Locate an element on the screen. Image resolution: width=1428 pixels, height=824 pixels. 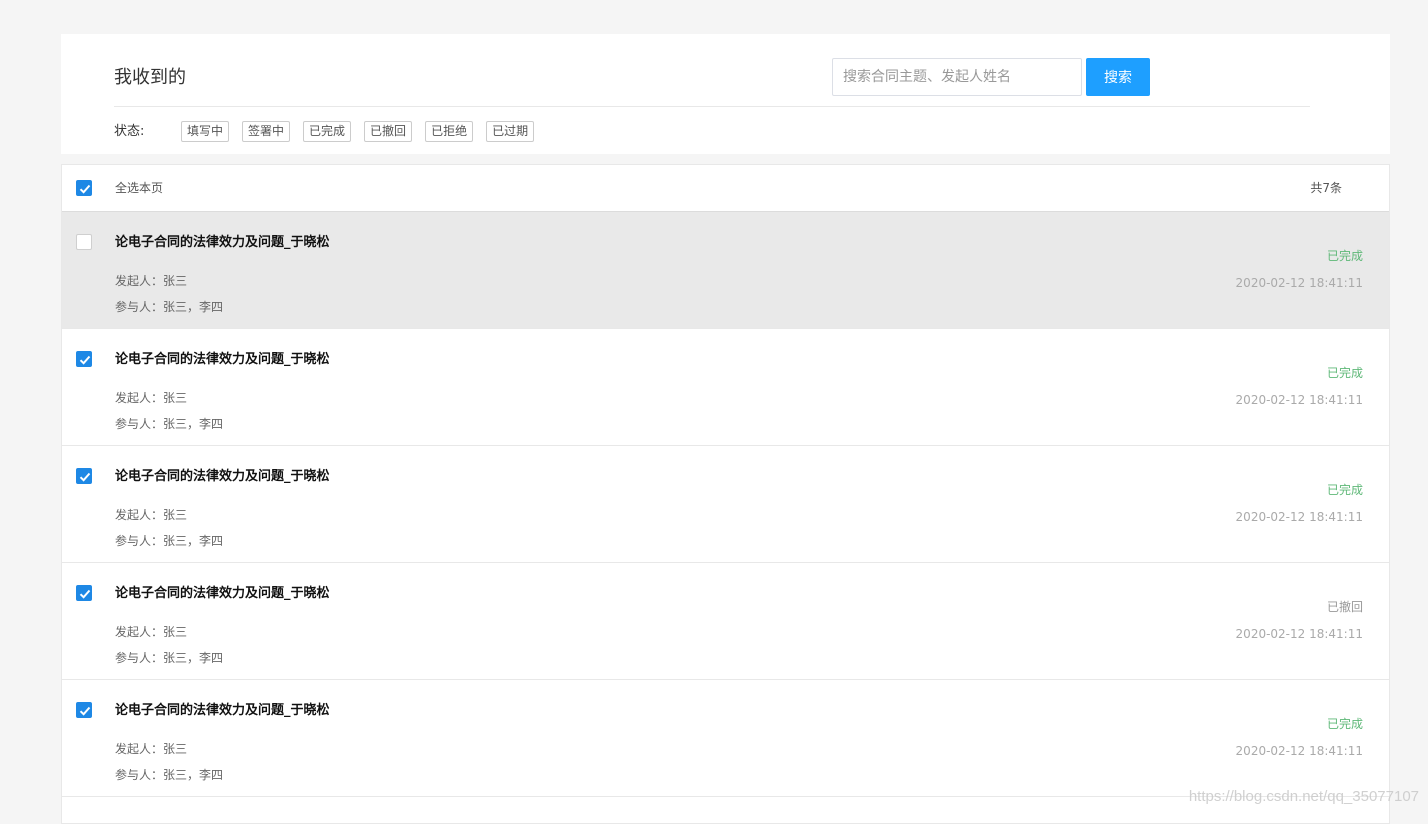
total-count: 共7条 is located at coordinates (1326, 188).